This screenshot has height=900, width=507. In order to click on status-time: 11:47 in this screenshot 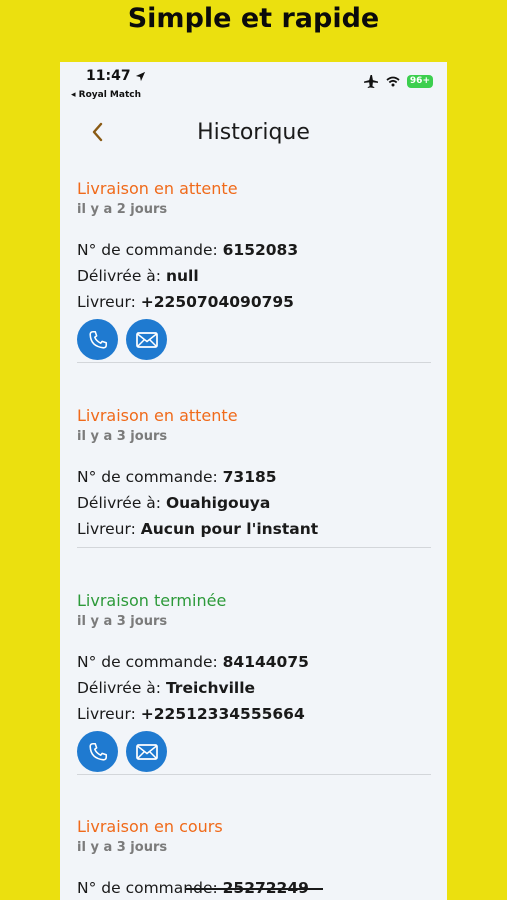, I will do `click(116, 76)`.